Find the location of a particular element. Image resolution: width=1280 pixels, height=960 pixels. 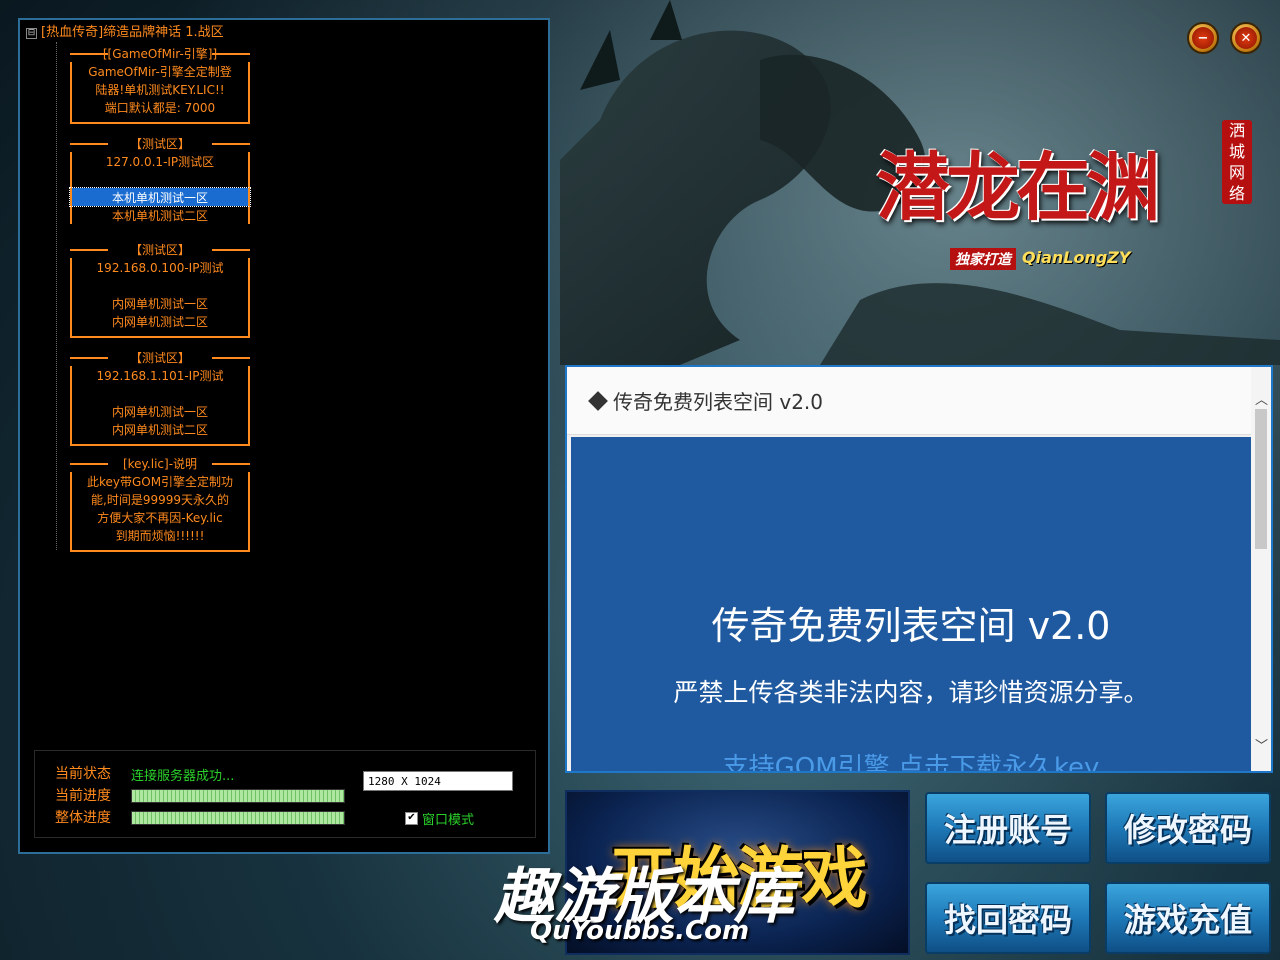

group-title: [key.lic]-说明 is located at coordinates (160, 463).